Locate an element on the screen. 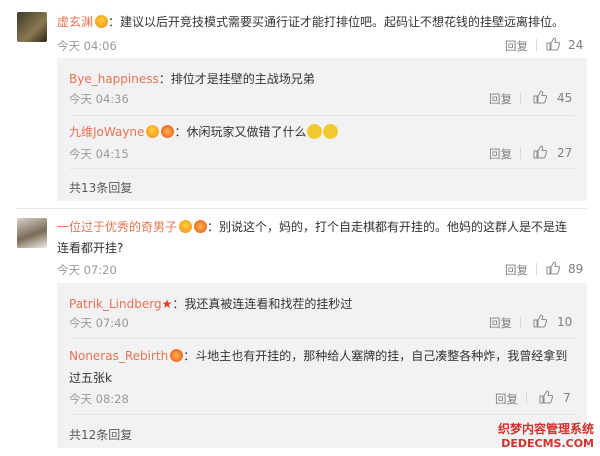 The height and width of the screenshot is (456, 600). watermark: 织梦内容管理系统 DEDECMS.COM is located at coordinates (546, 435).